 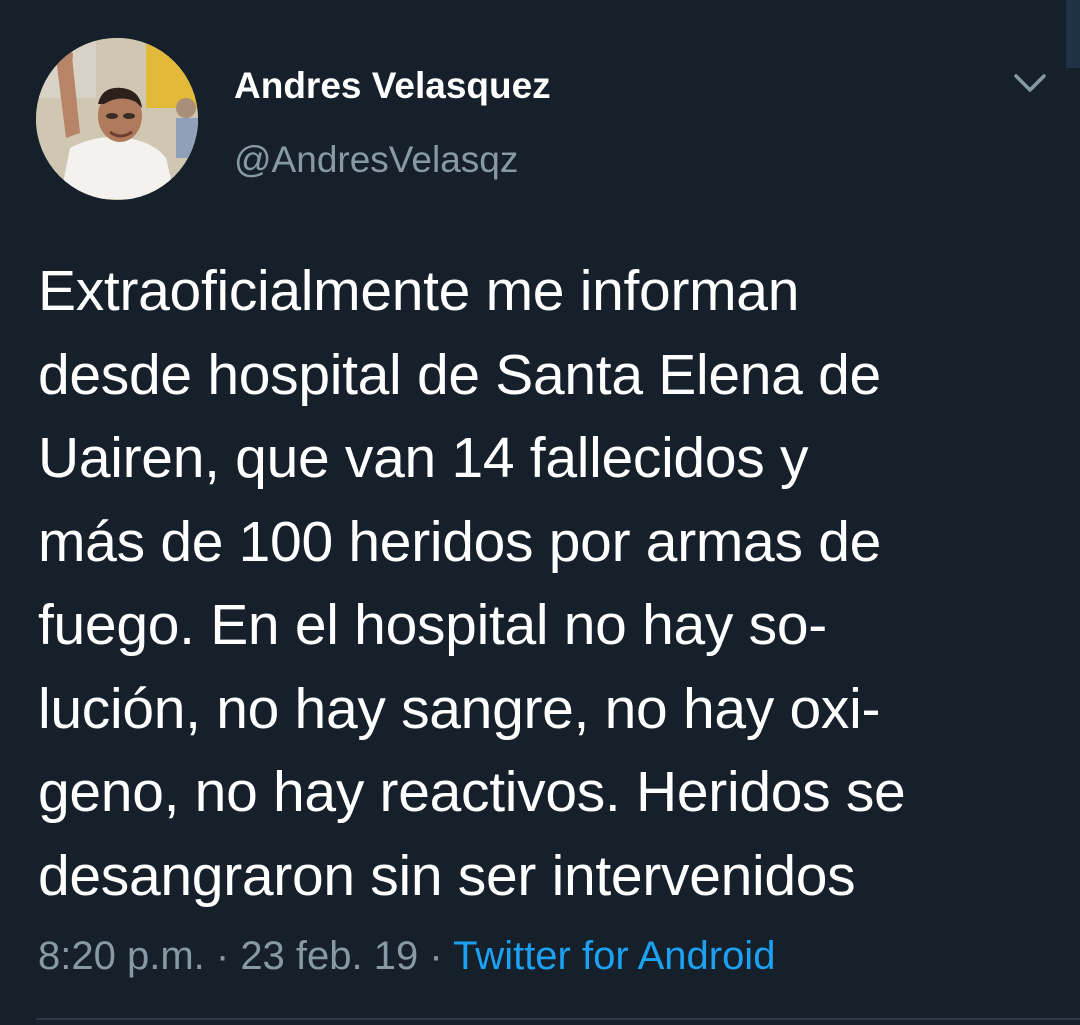 I want to click on avatar-photo, so click(x=117, y=119).